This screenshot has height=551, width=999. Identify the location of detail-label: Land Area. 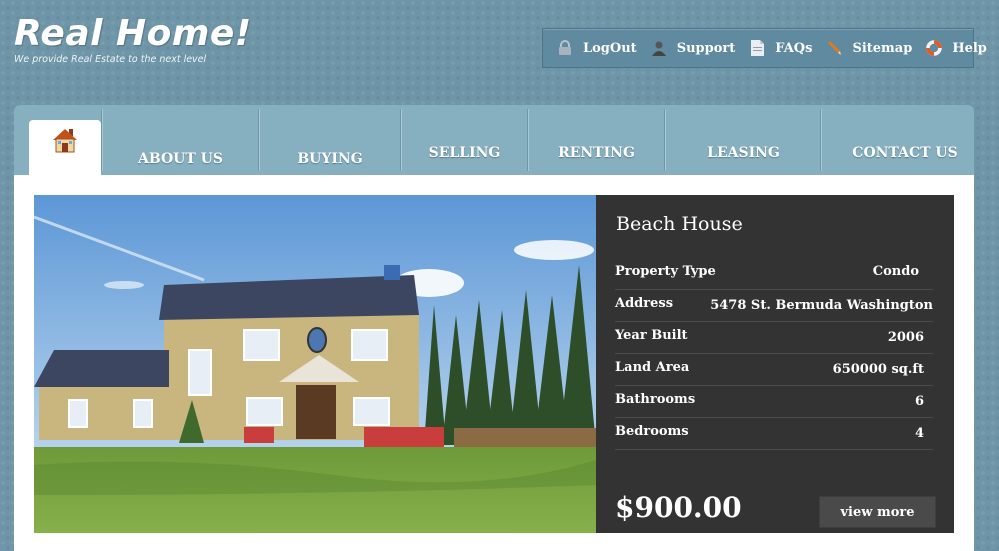
(652, 367).